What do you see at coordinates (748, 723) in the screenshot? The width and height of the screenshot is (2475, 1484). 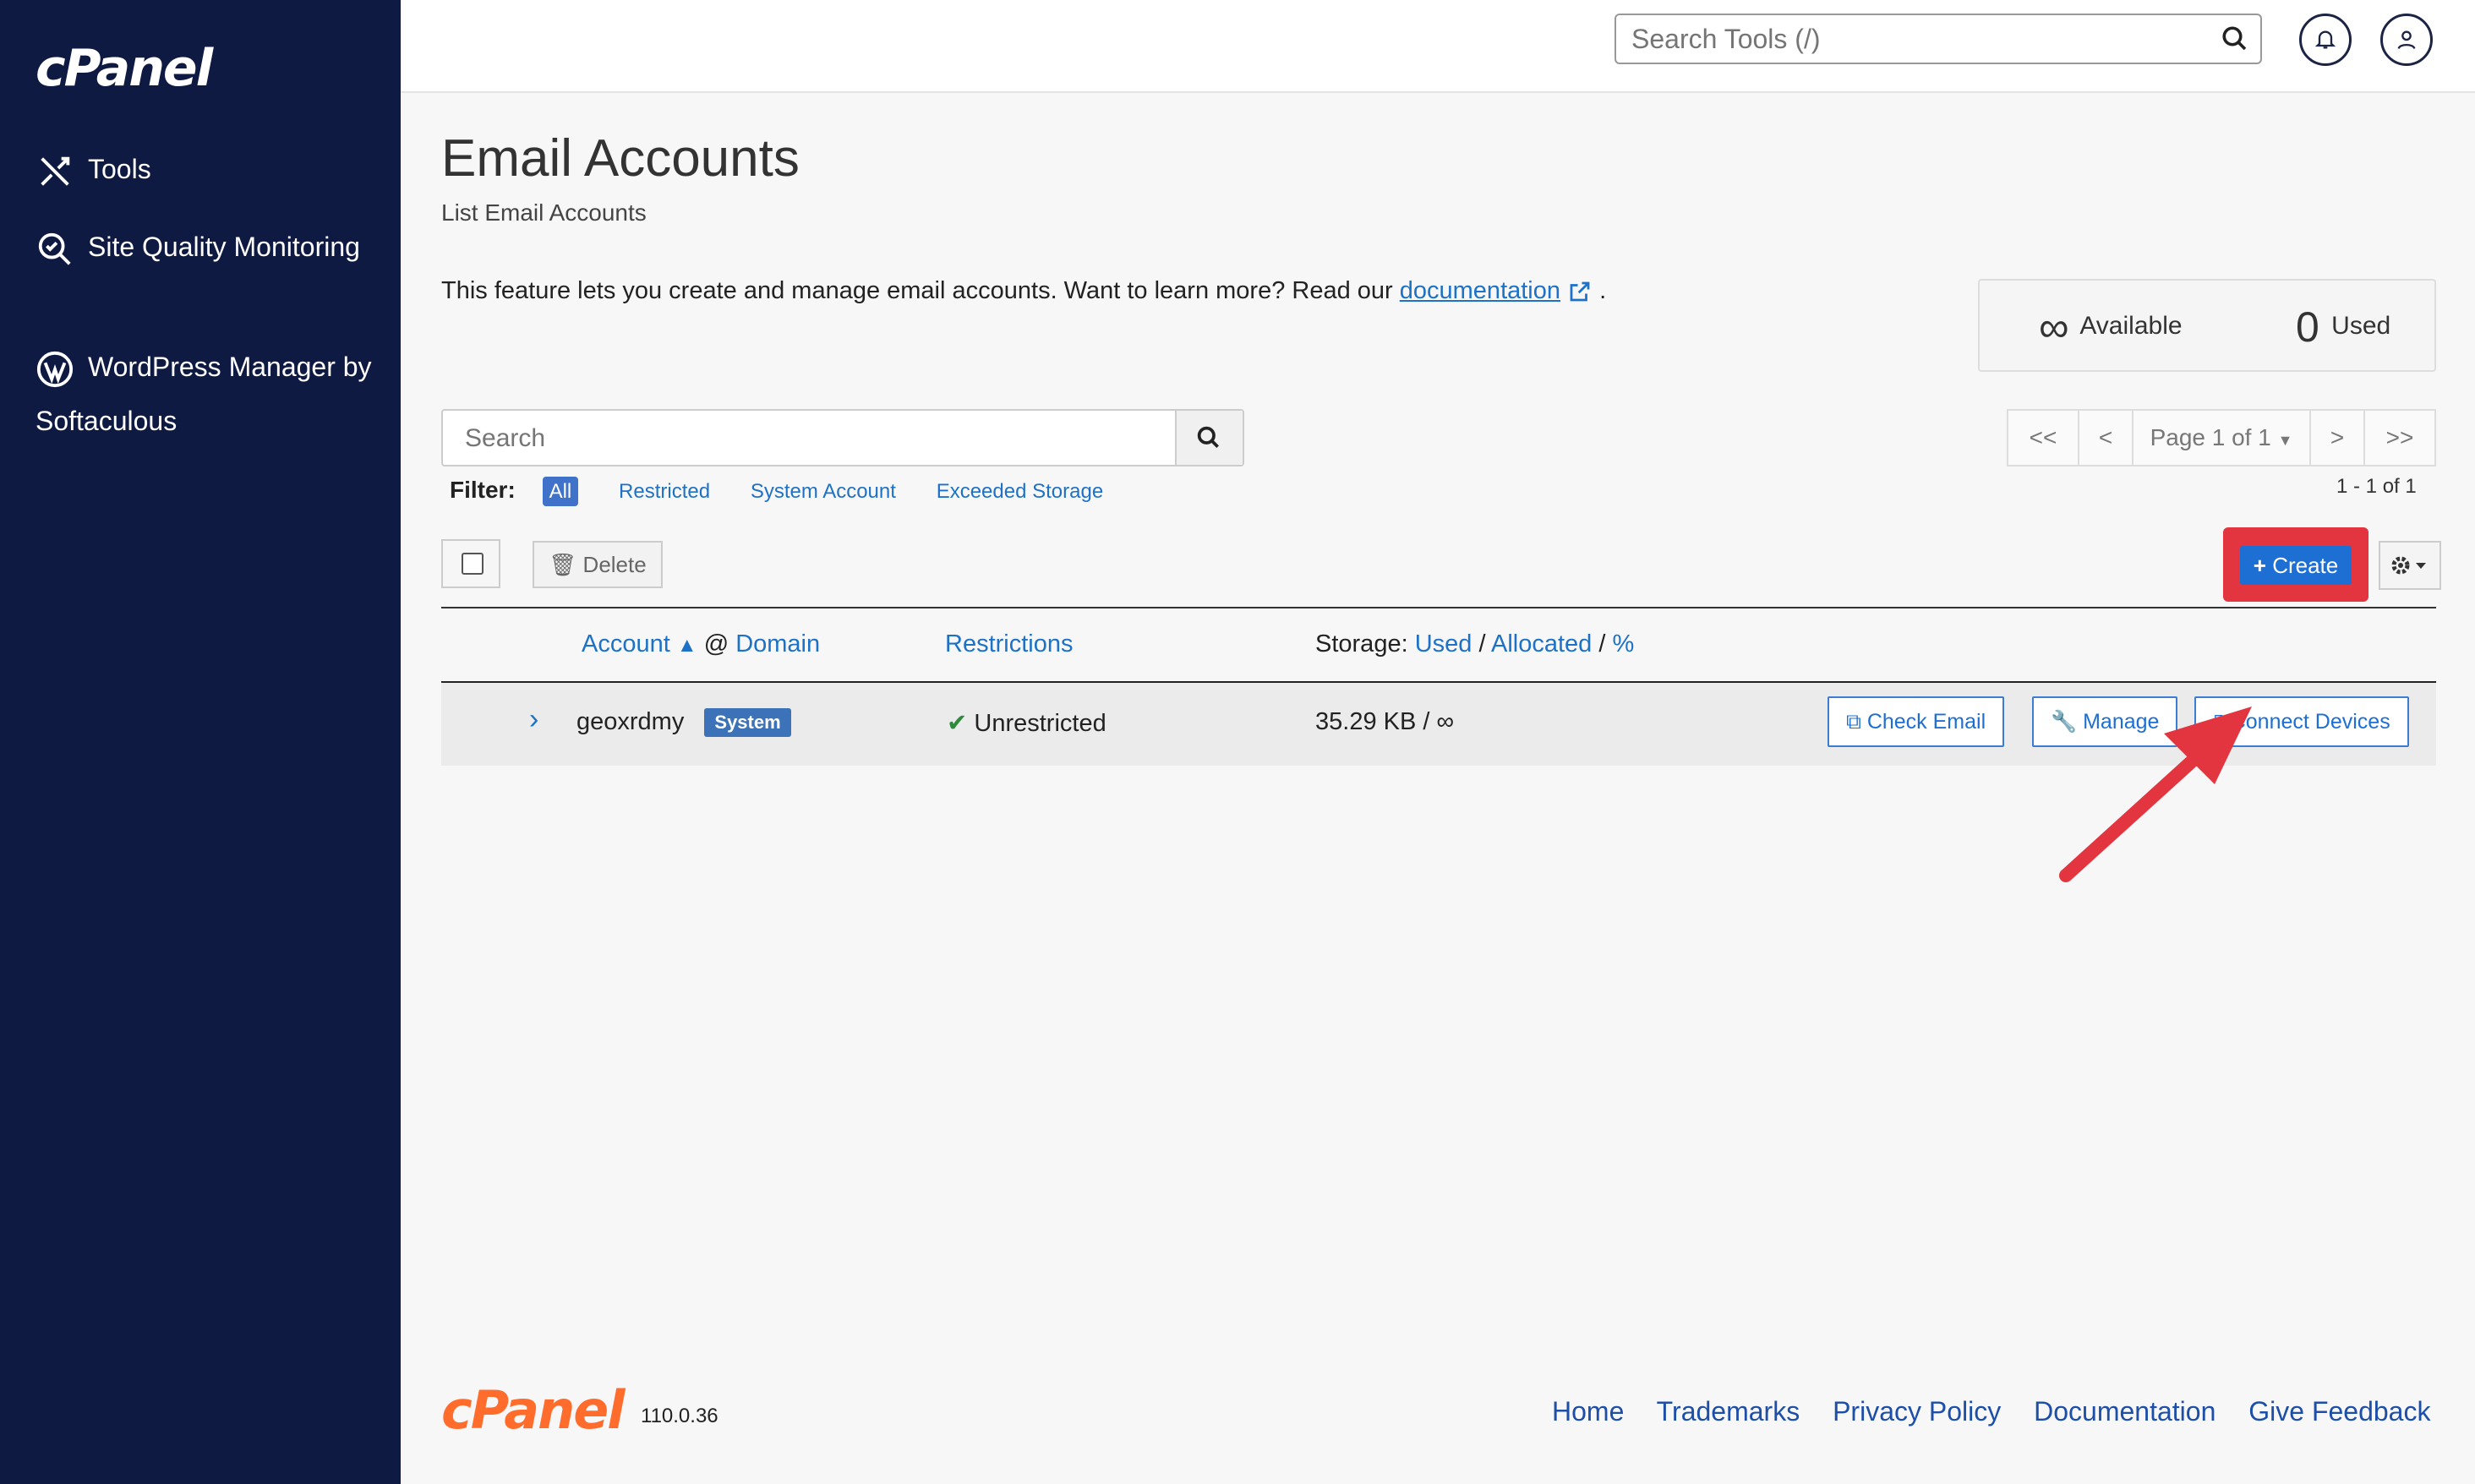 I see `system-badge: System` at bounding box center [748, 723].